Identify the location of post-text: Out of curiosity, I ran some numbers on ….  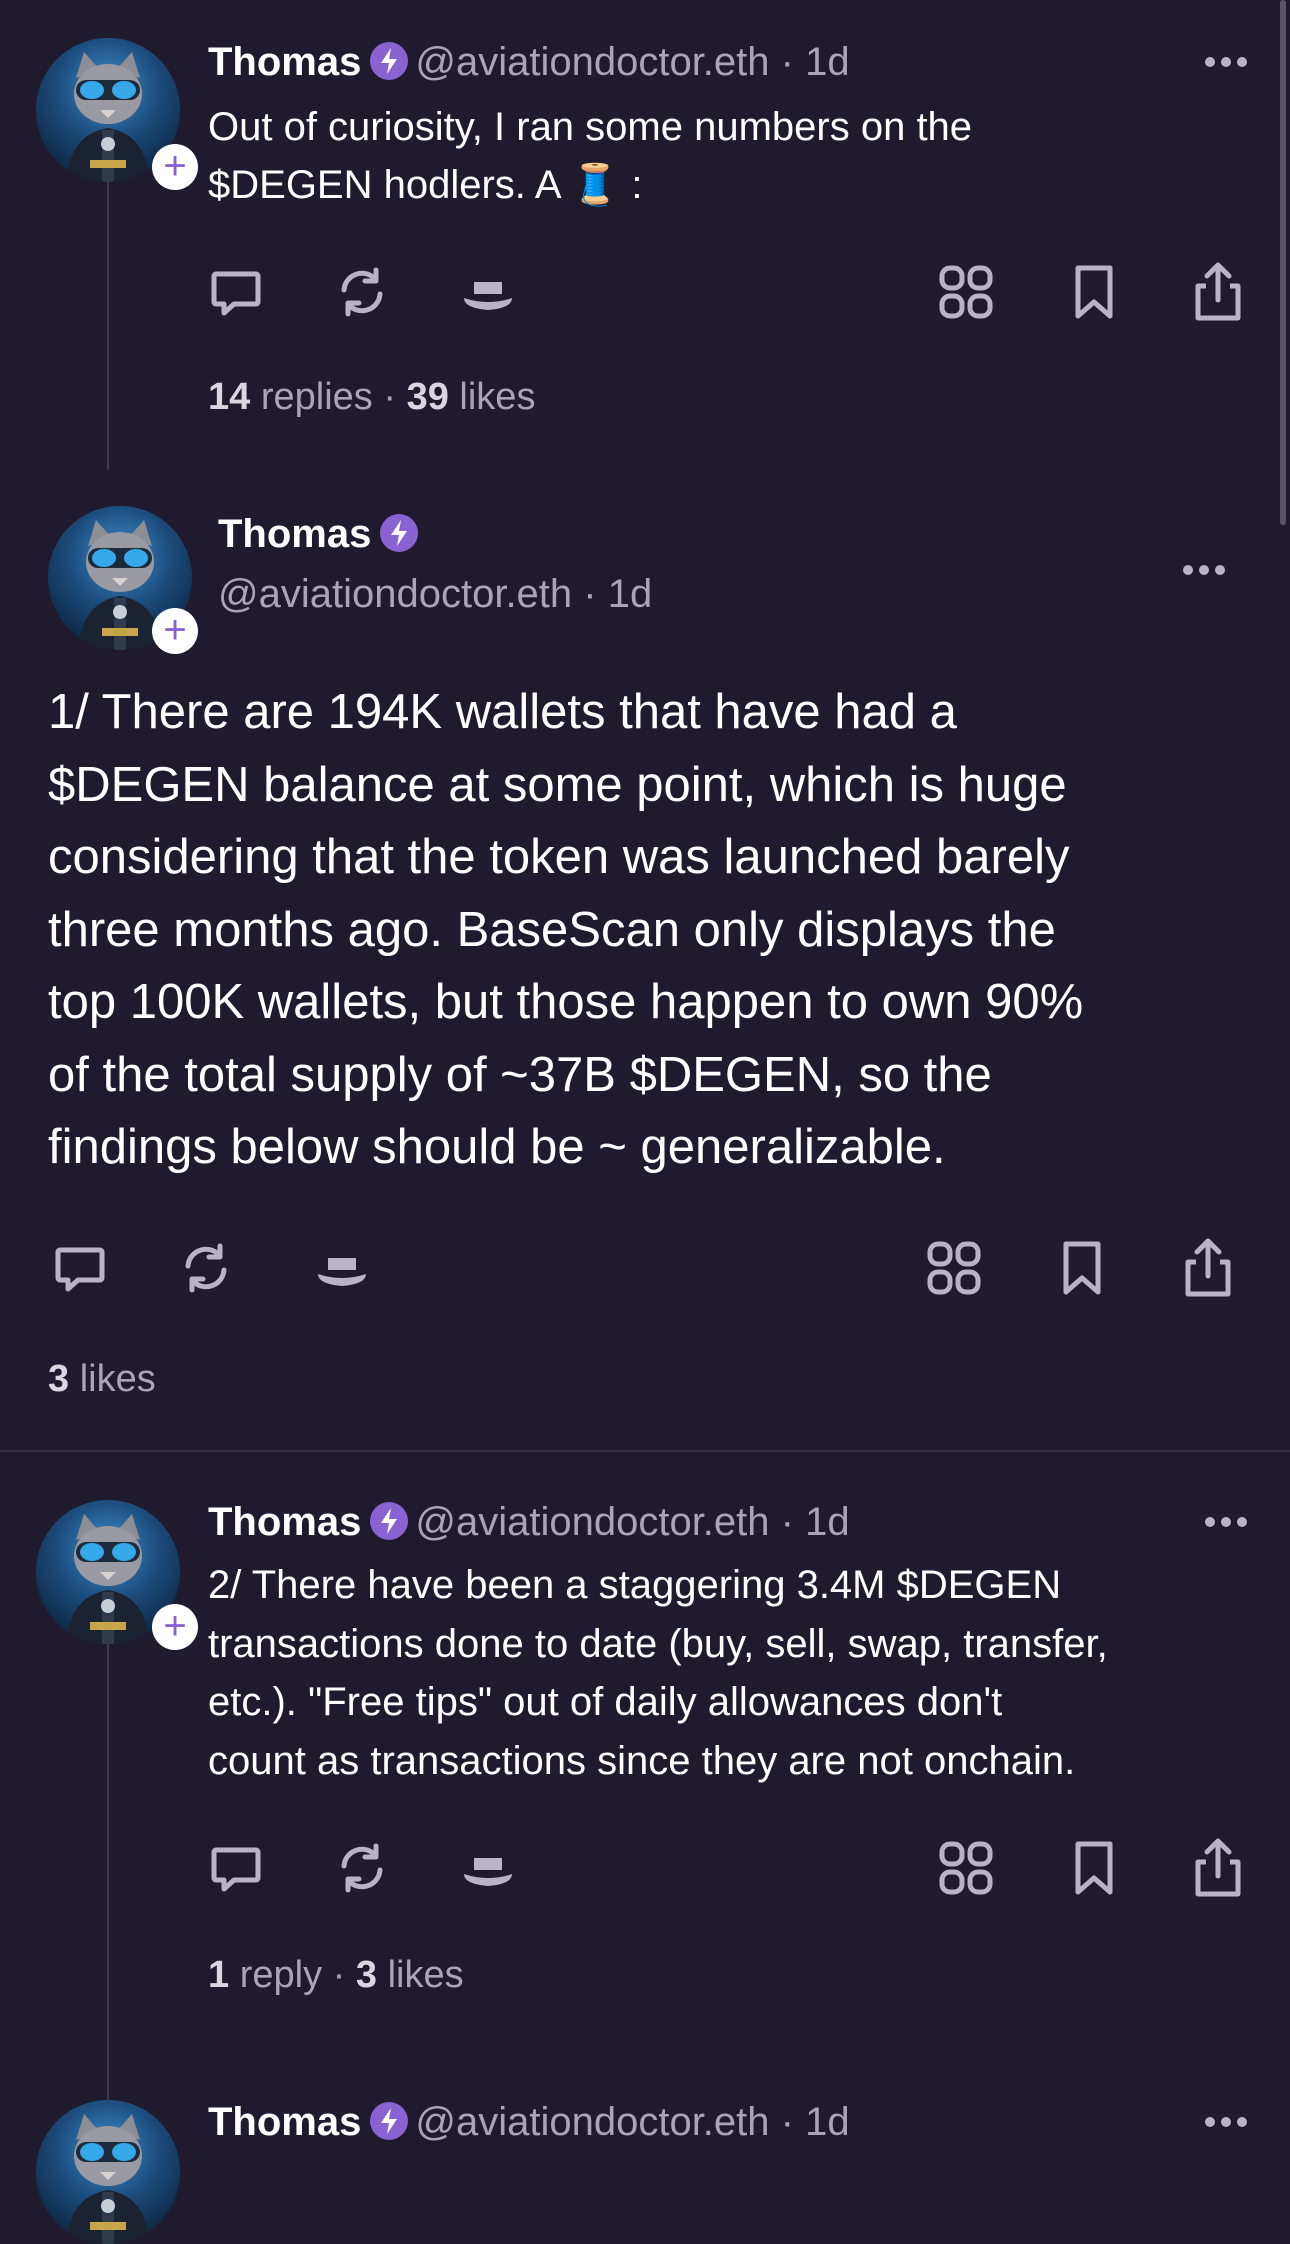
(733, 156).